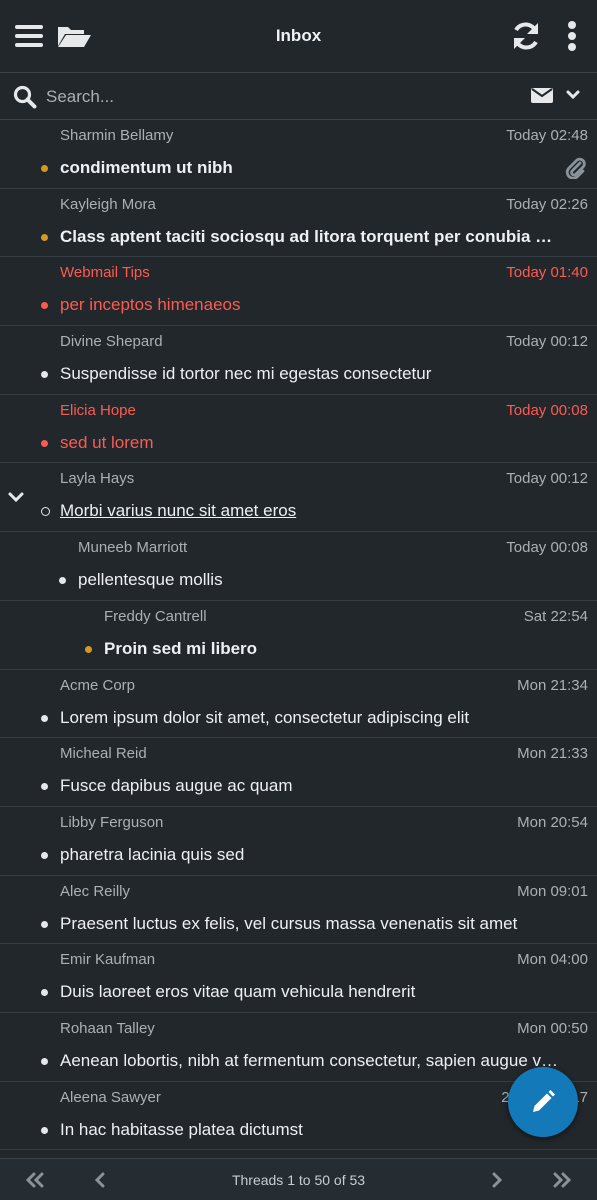 The width and height of the screenshot is (597, 1200). What do you see at coordinates (298, 36) in the screenshot?
I see `app-header: Inbox` at bounding box center [298, 36].